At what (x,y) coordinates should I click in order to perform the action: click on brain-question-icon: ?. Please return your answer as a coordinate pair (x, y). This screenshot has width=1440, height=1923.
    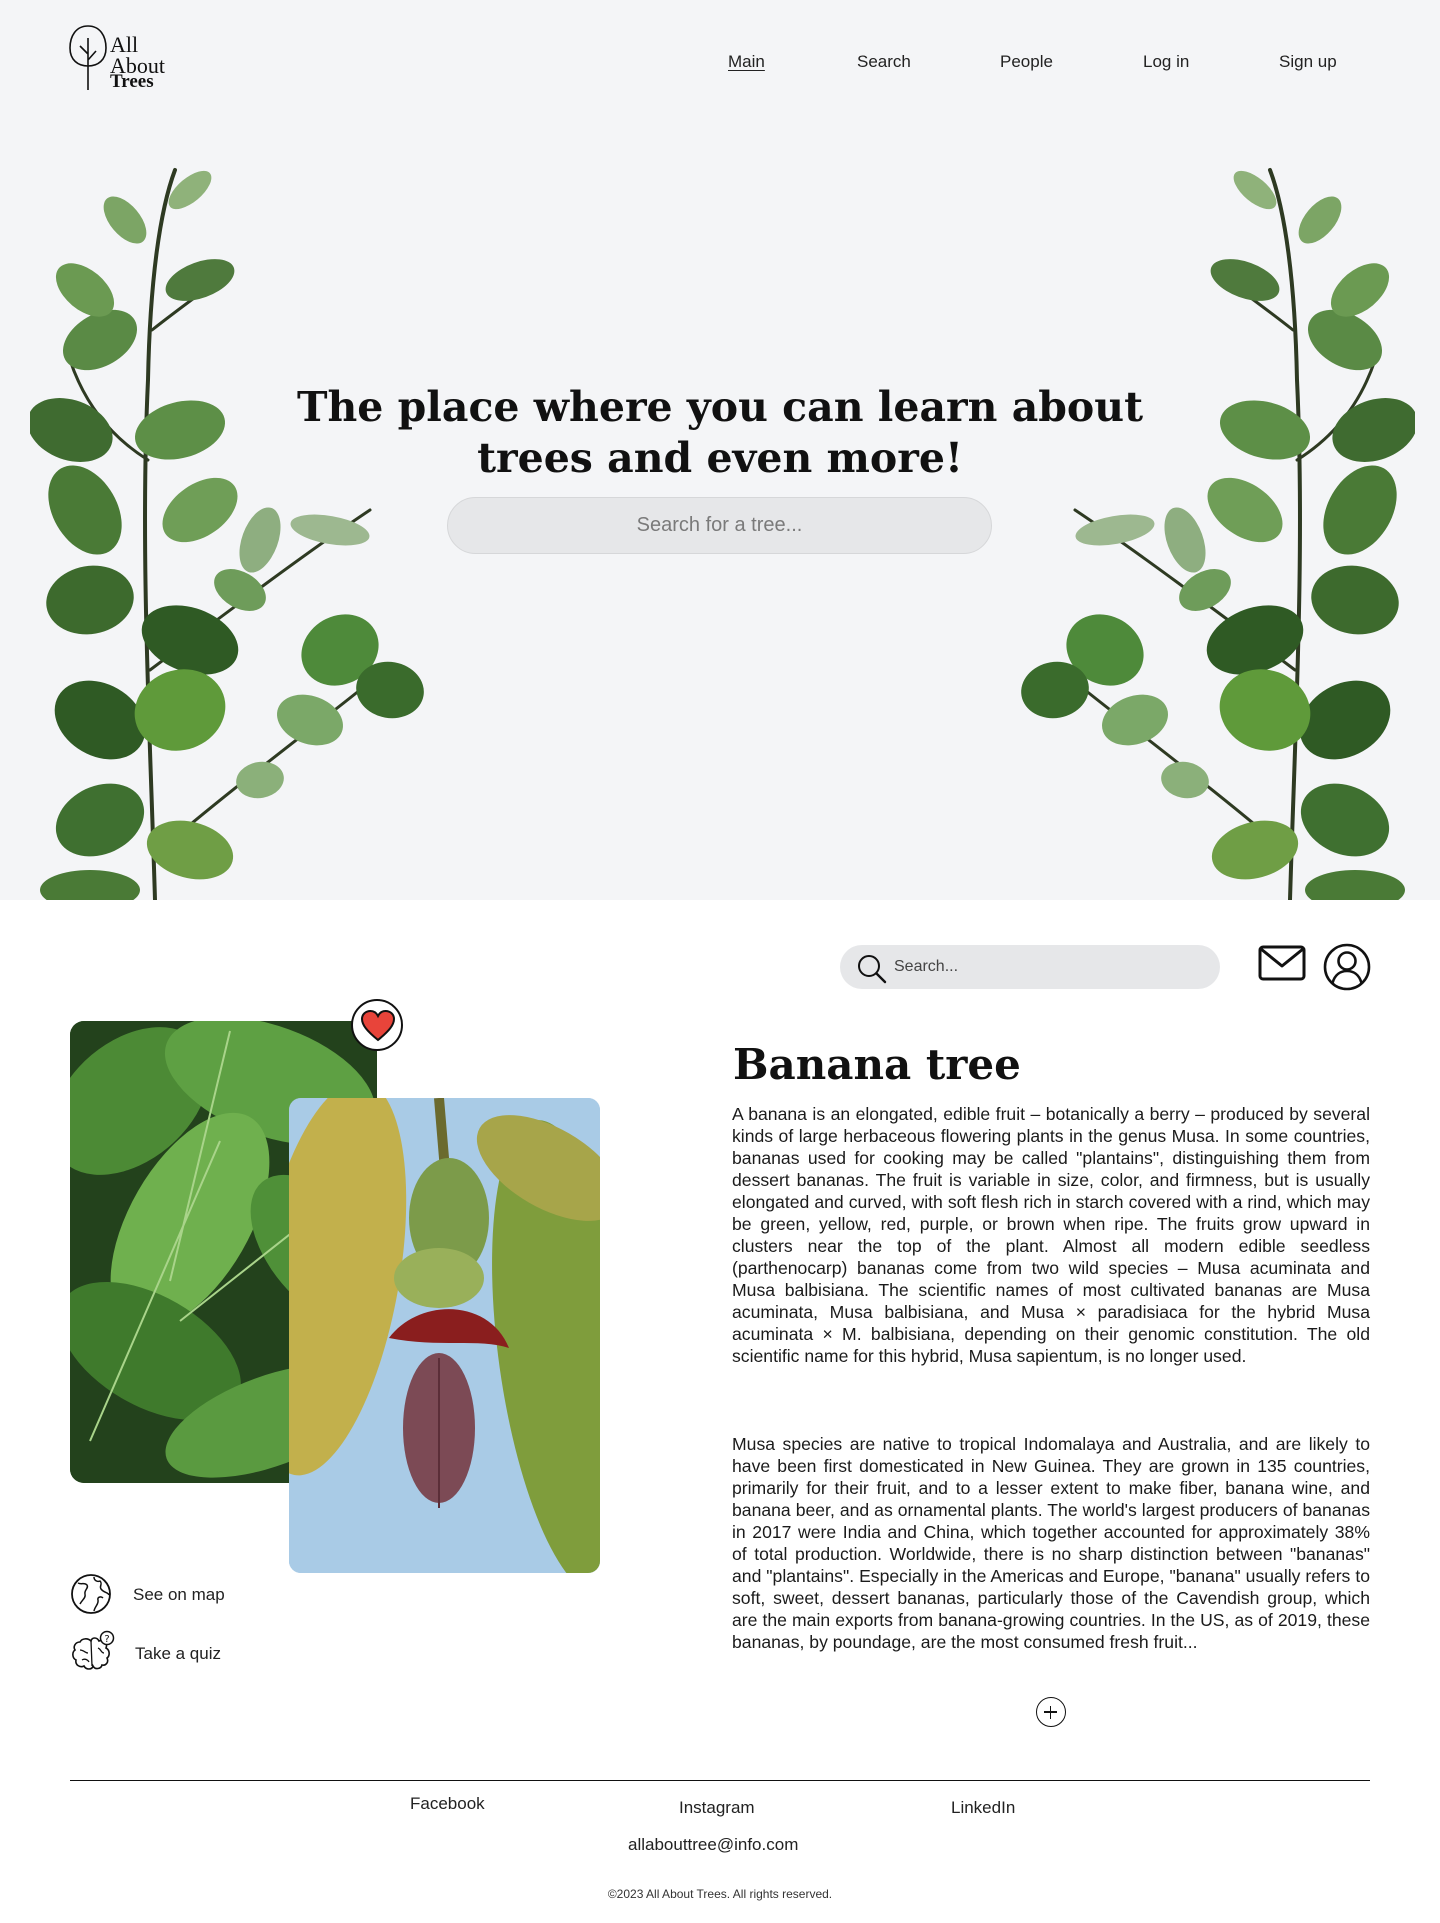
    Looking at the image, I should click on (93, 1650).